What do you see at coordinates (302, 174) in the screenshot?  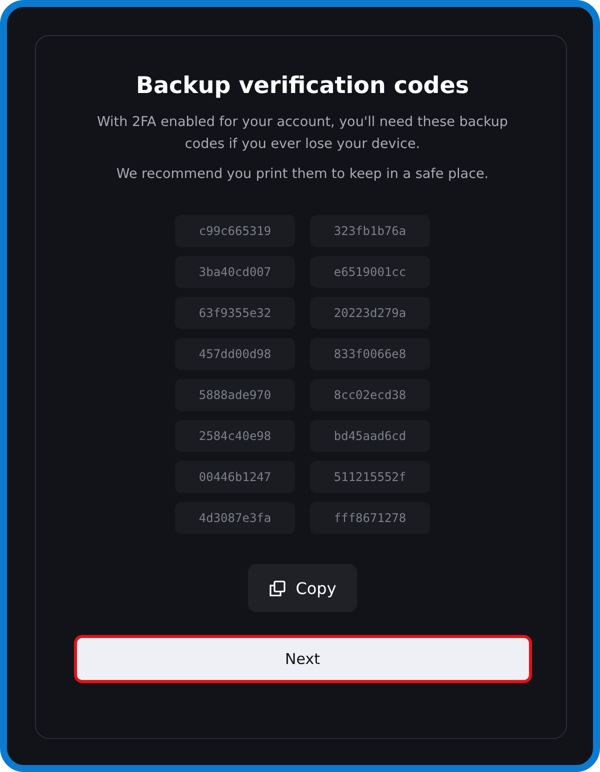 I see `recommendation-text: We recommend you print them to keep in a safe place.` at bounding box center [302, 174].